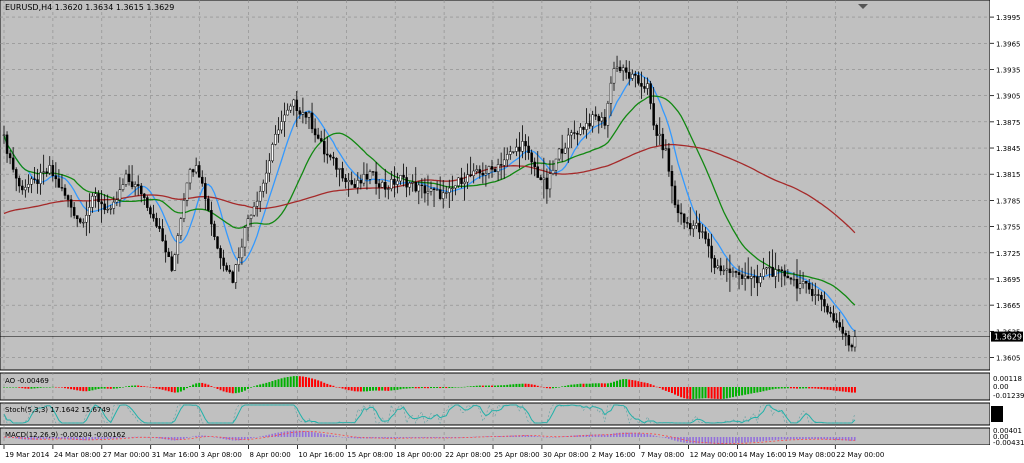  I want to click on time-tick-label-8: 18 Apr 00:00, so click(419, 455).